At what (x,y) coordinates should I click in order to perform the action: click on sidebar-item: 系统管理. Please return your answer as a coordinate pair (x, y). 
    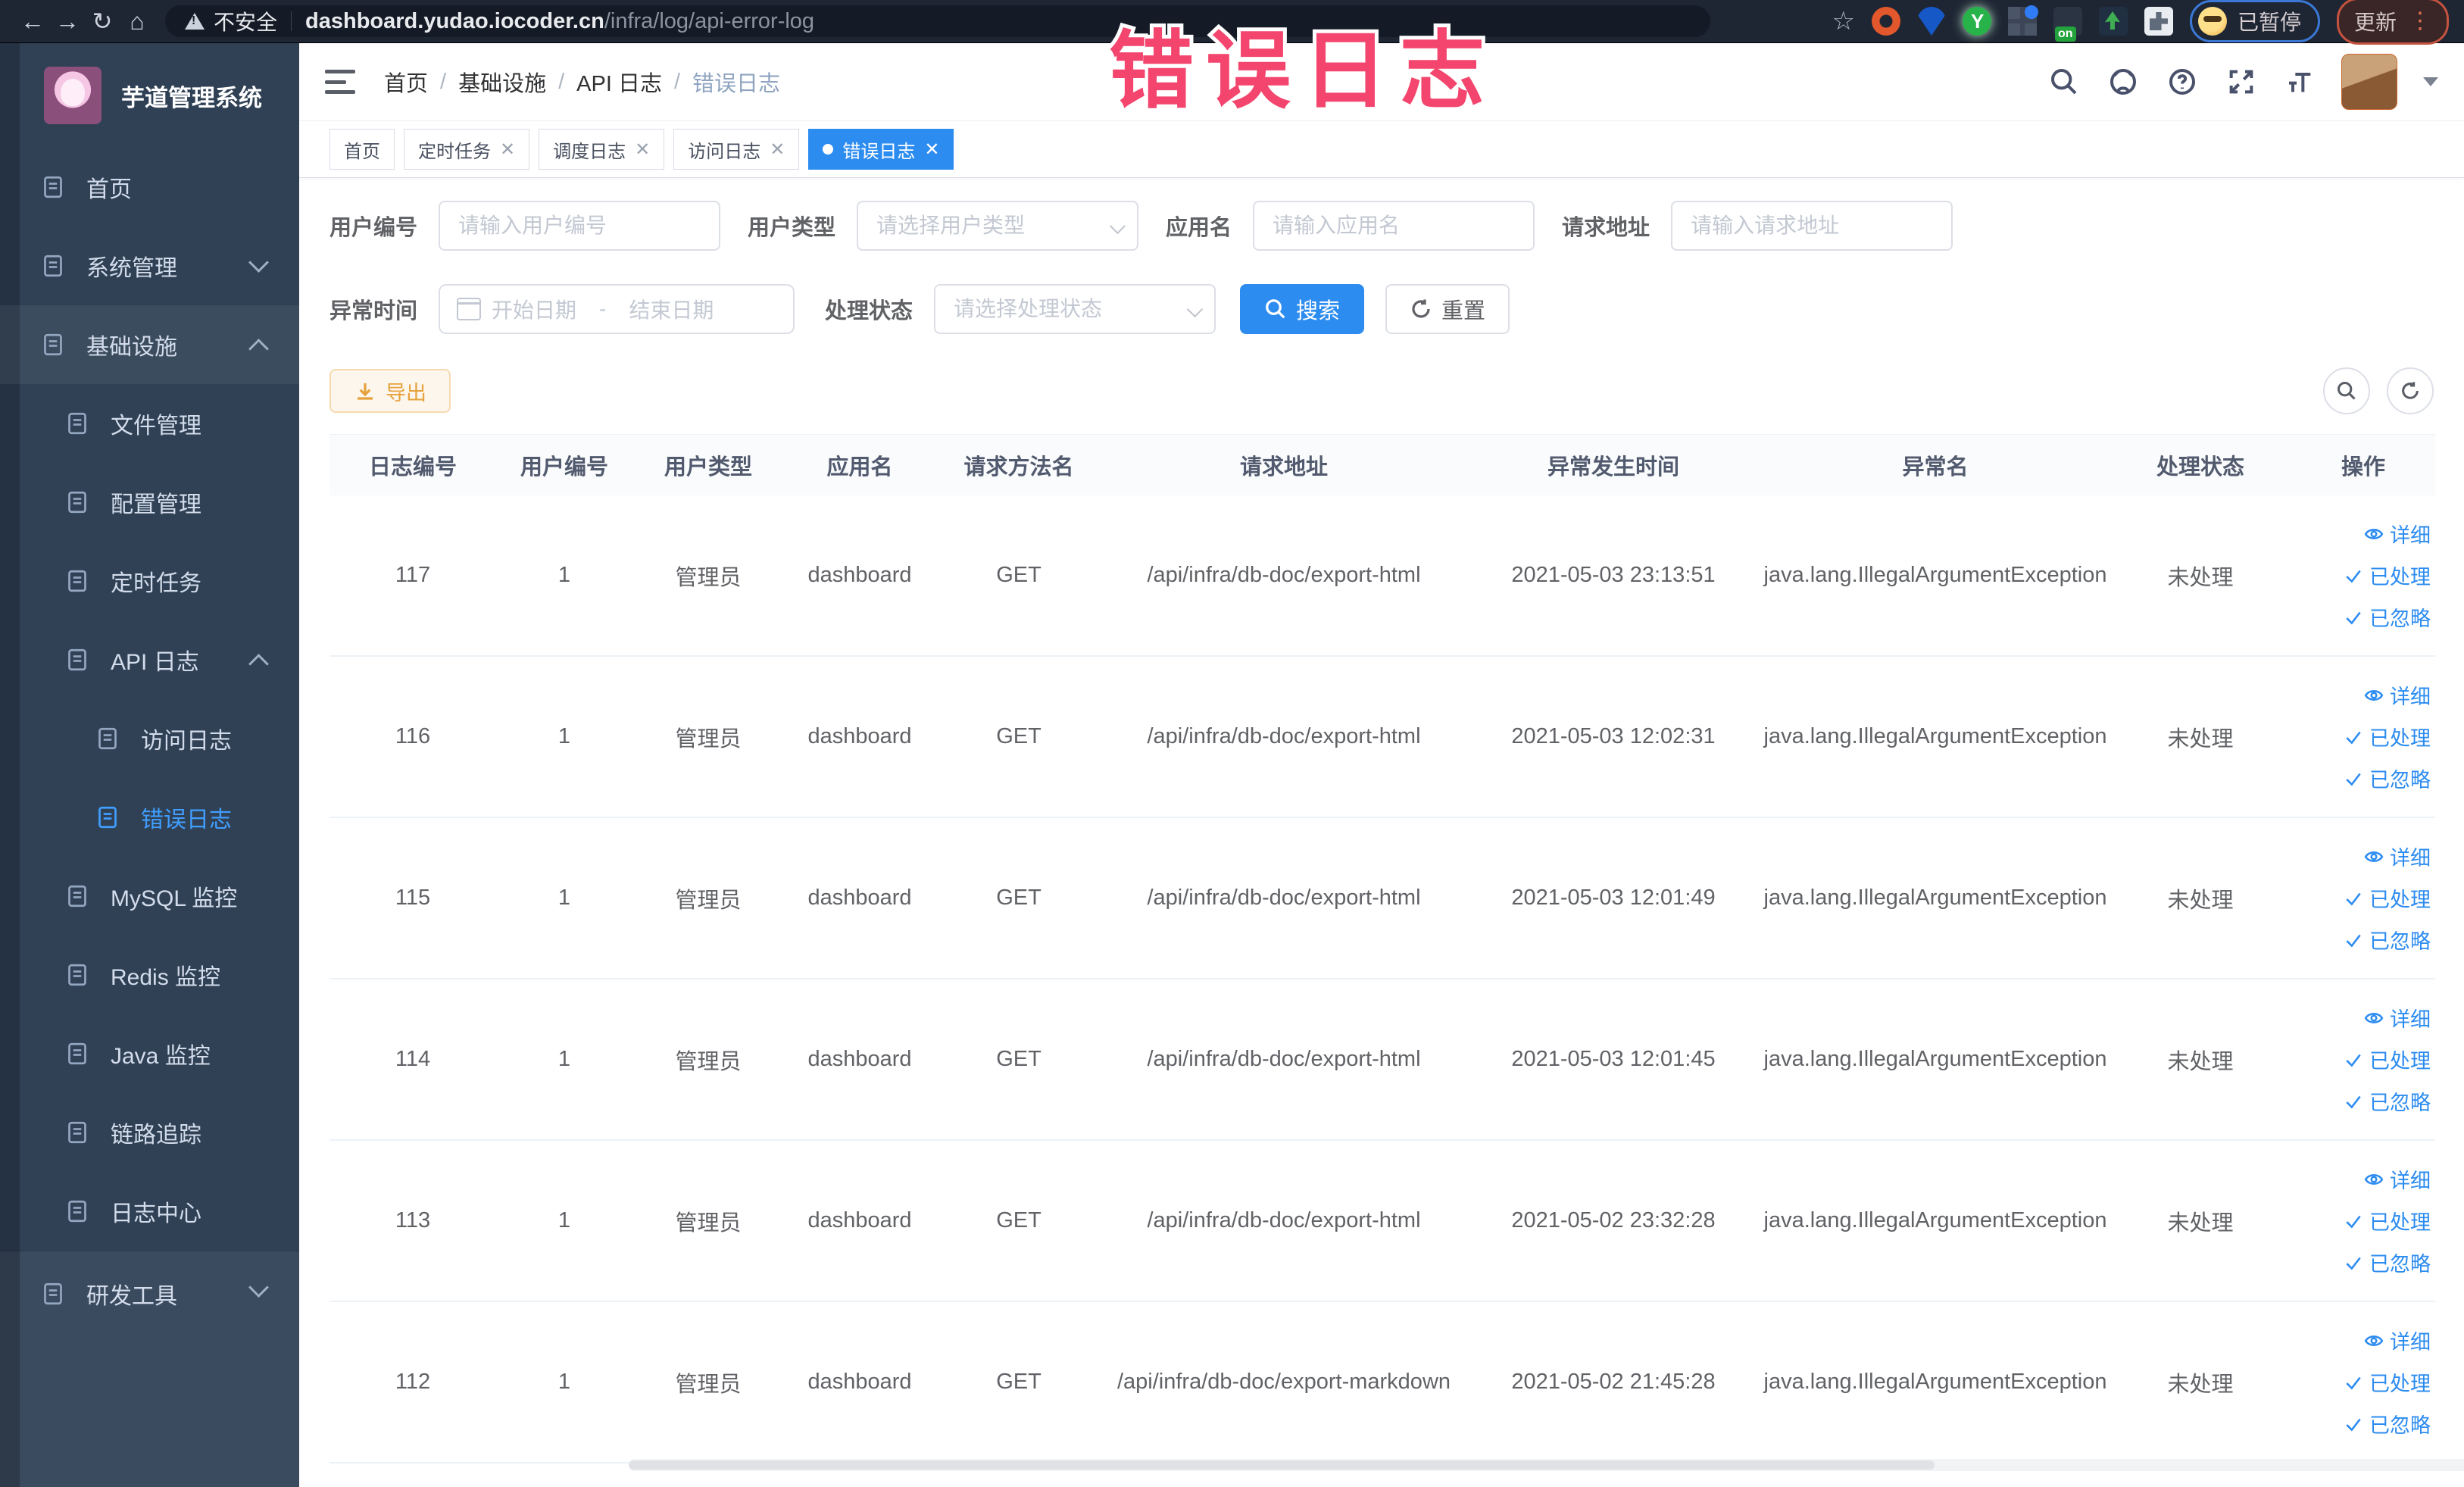
    Looking at the image, I should click on (149, 265).